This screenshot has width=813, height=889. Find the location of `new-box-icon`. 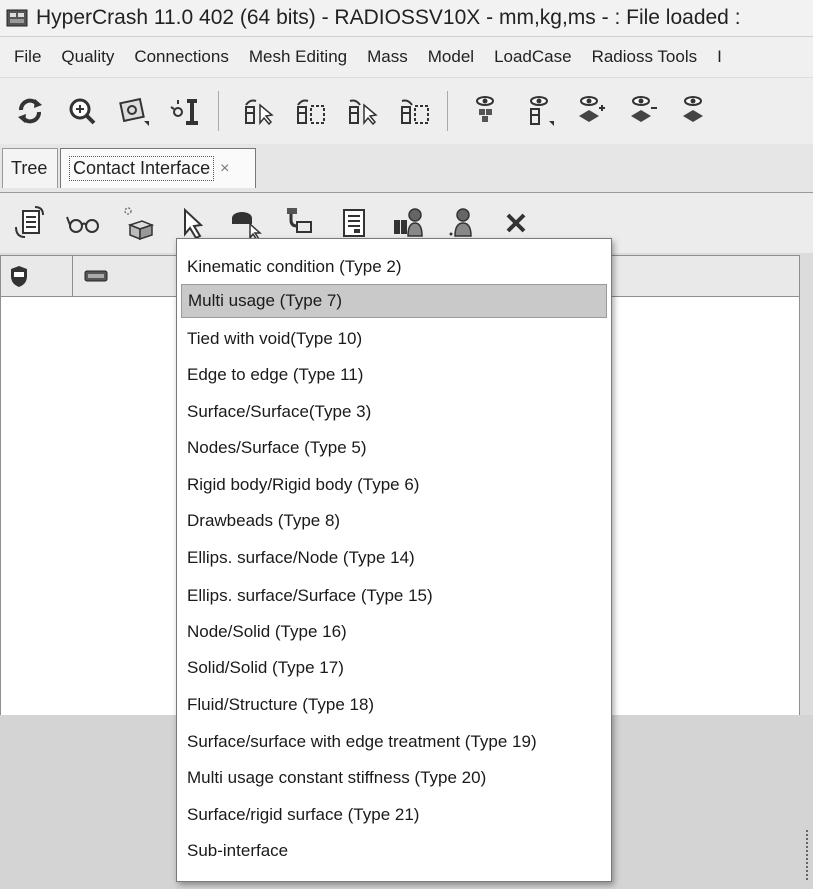

new-box-icon is located at coordinates (139, 224).